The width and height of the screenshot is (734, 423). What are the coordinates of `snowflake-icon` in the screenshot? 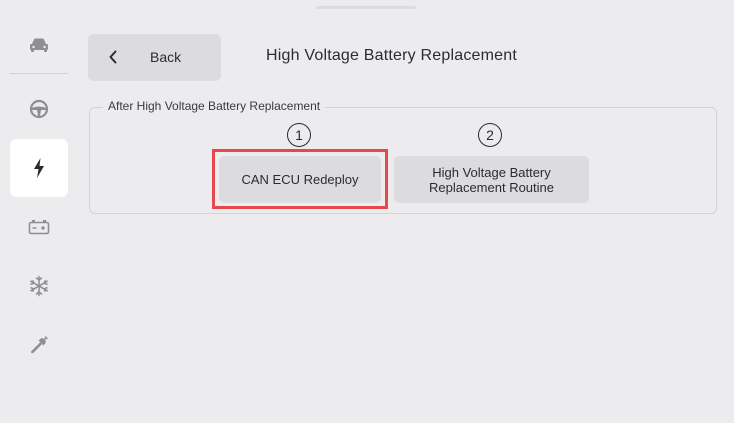 It's located at (39, 286).